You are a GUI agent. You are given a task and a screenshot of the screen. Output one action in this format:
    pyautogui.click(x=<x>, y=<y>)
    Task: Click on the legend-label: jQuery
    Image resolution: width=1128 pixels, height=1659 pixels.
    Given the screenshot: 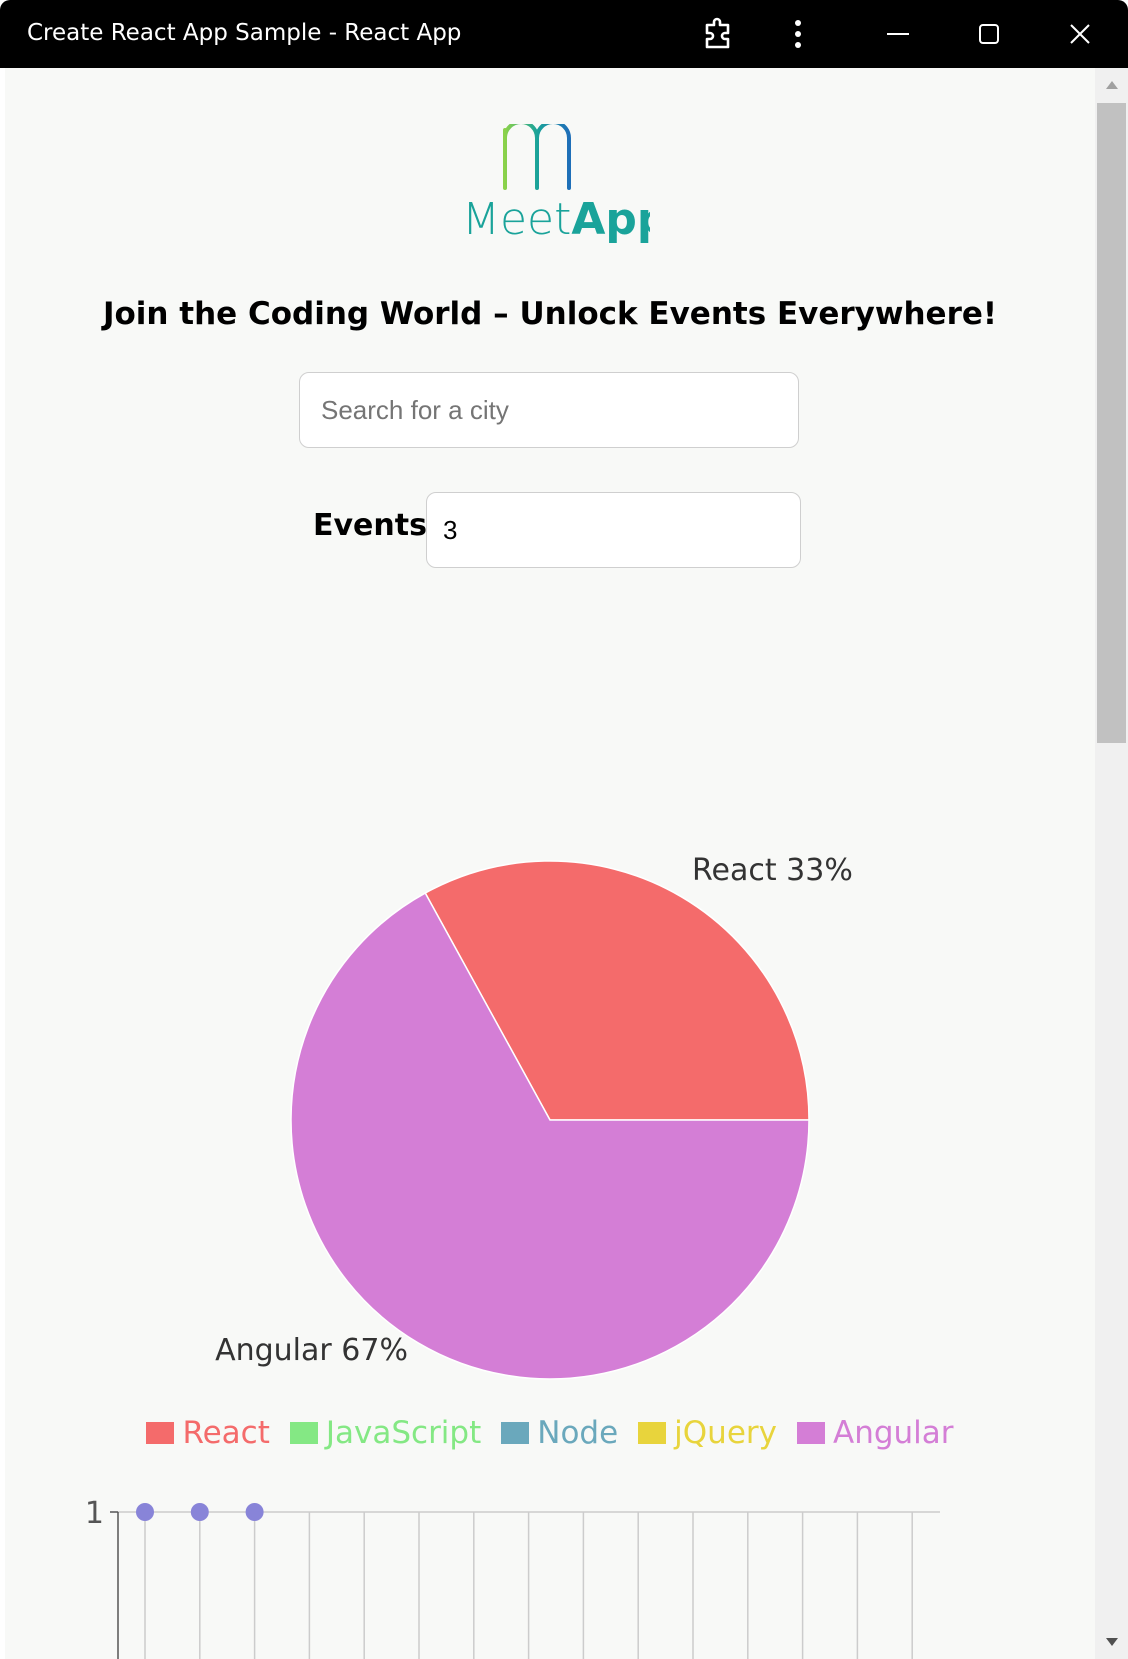 What is the action you would take?
    pyautogui.click(x=725, y=1433)
    